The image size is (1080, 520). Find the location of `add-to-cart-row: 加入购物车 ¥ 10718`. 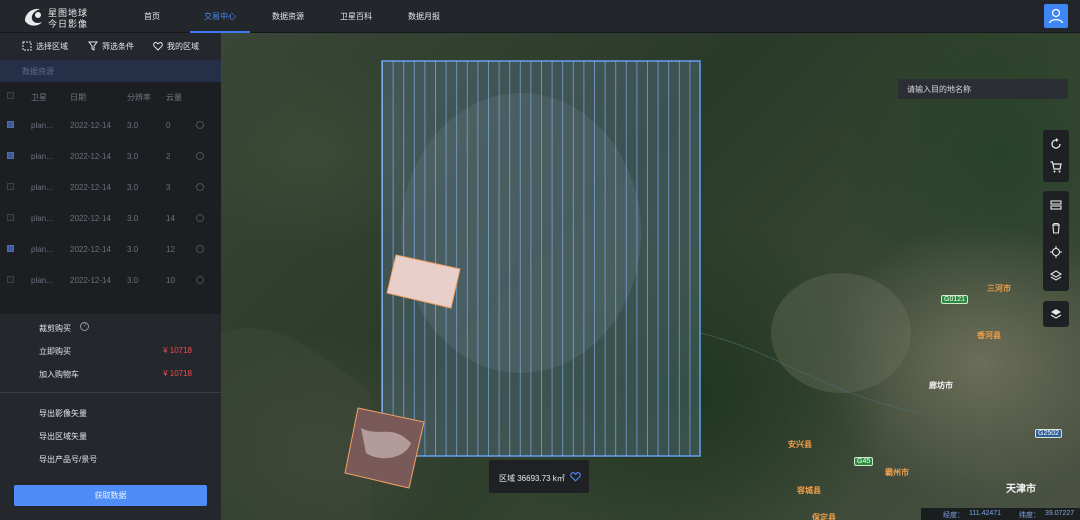

add-to-cart-row: 加入购物车 ¥ 10718 is located at coordinates (110, 374).